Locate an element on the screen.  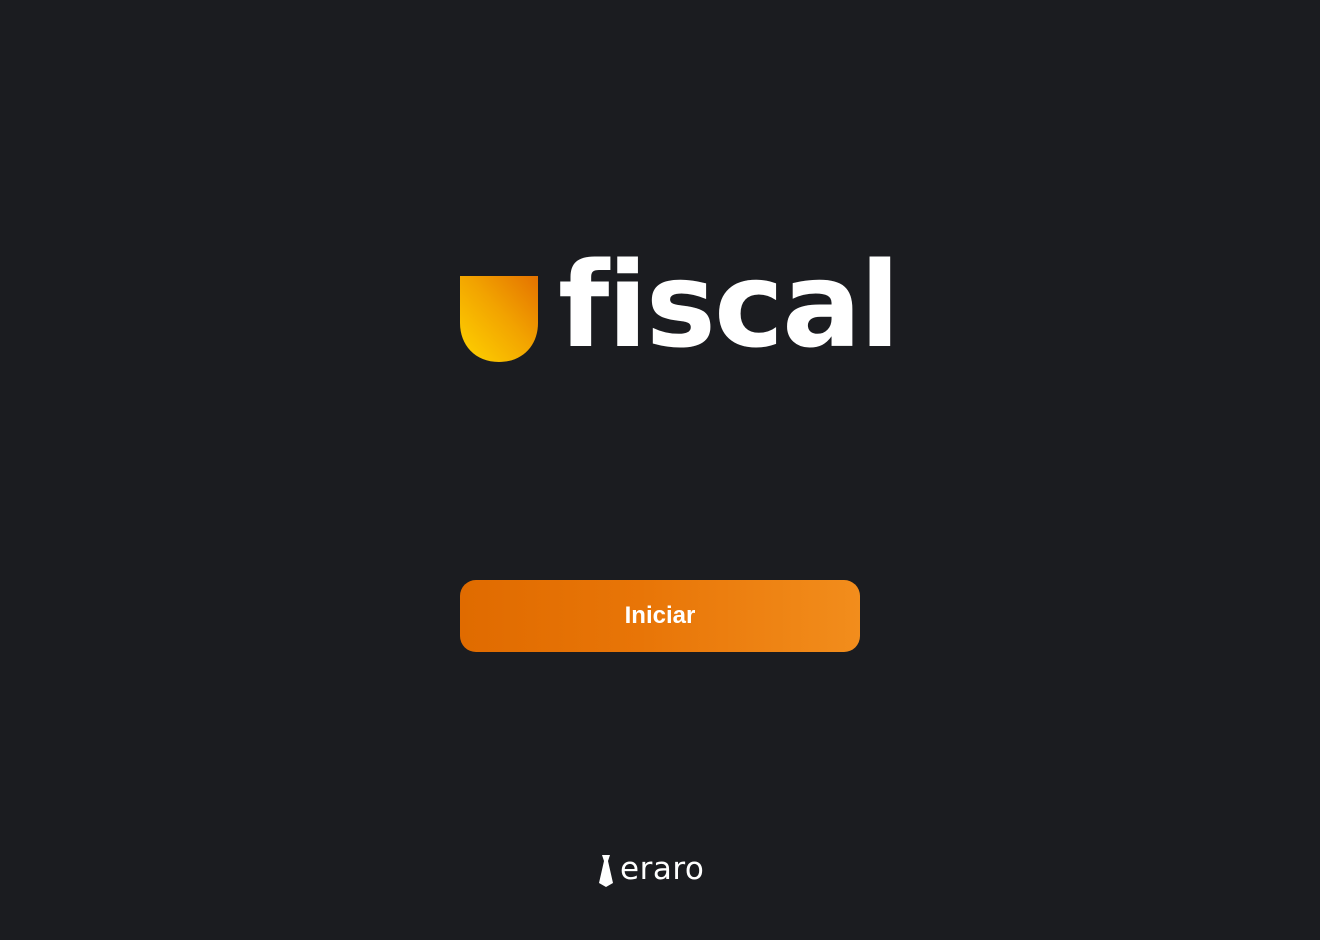
app-logo: fiscal is located at coordinates (680, 308).